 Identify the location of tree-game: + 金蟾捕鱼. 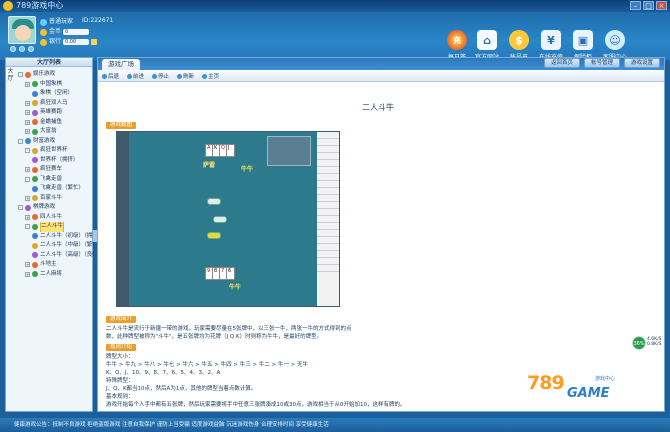
(56, 123).